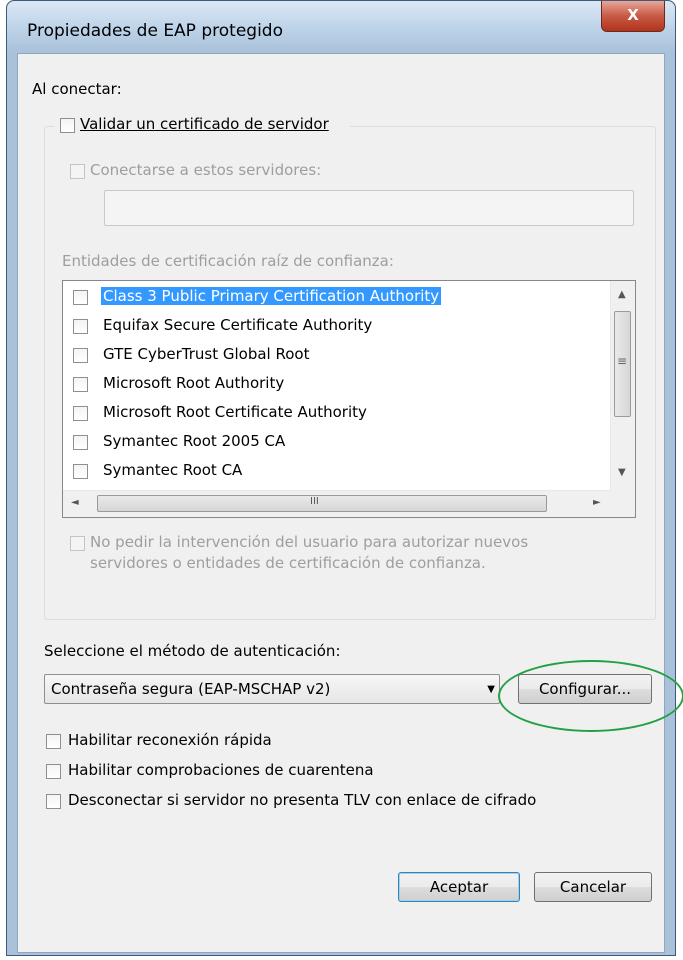 The height and width of the screenshot is (960, 683). What do you see at coordinates (173, 470) in the screenshot?
I see `cert-label: Symantec Root CA` at bounding box center [173, 470].